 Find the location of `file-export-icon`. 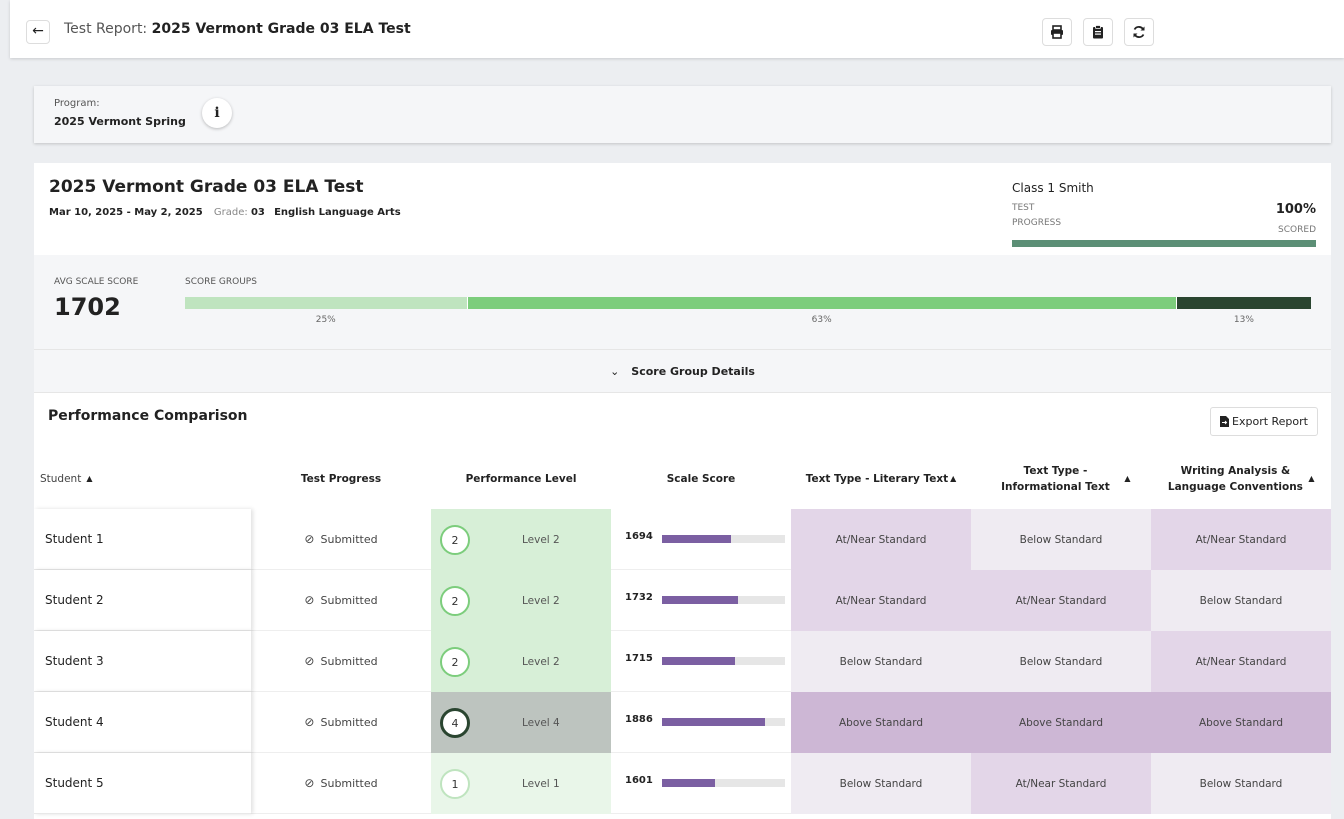

file-export-icon is located at coordinates (1225, 421).